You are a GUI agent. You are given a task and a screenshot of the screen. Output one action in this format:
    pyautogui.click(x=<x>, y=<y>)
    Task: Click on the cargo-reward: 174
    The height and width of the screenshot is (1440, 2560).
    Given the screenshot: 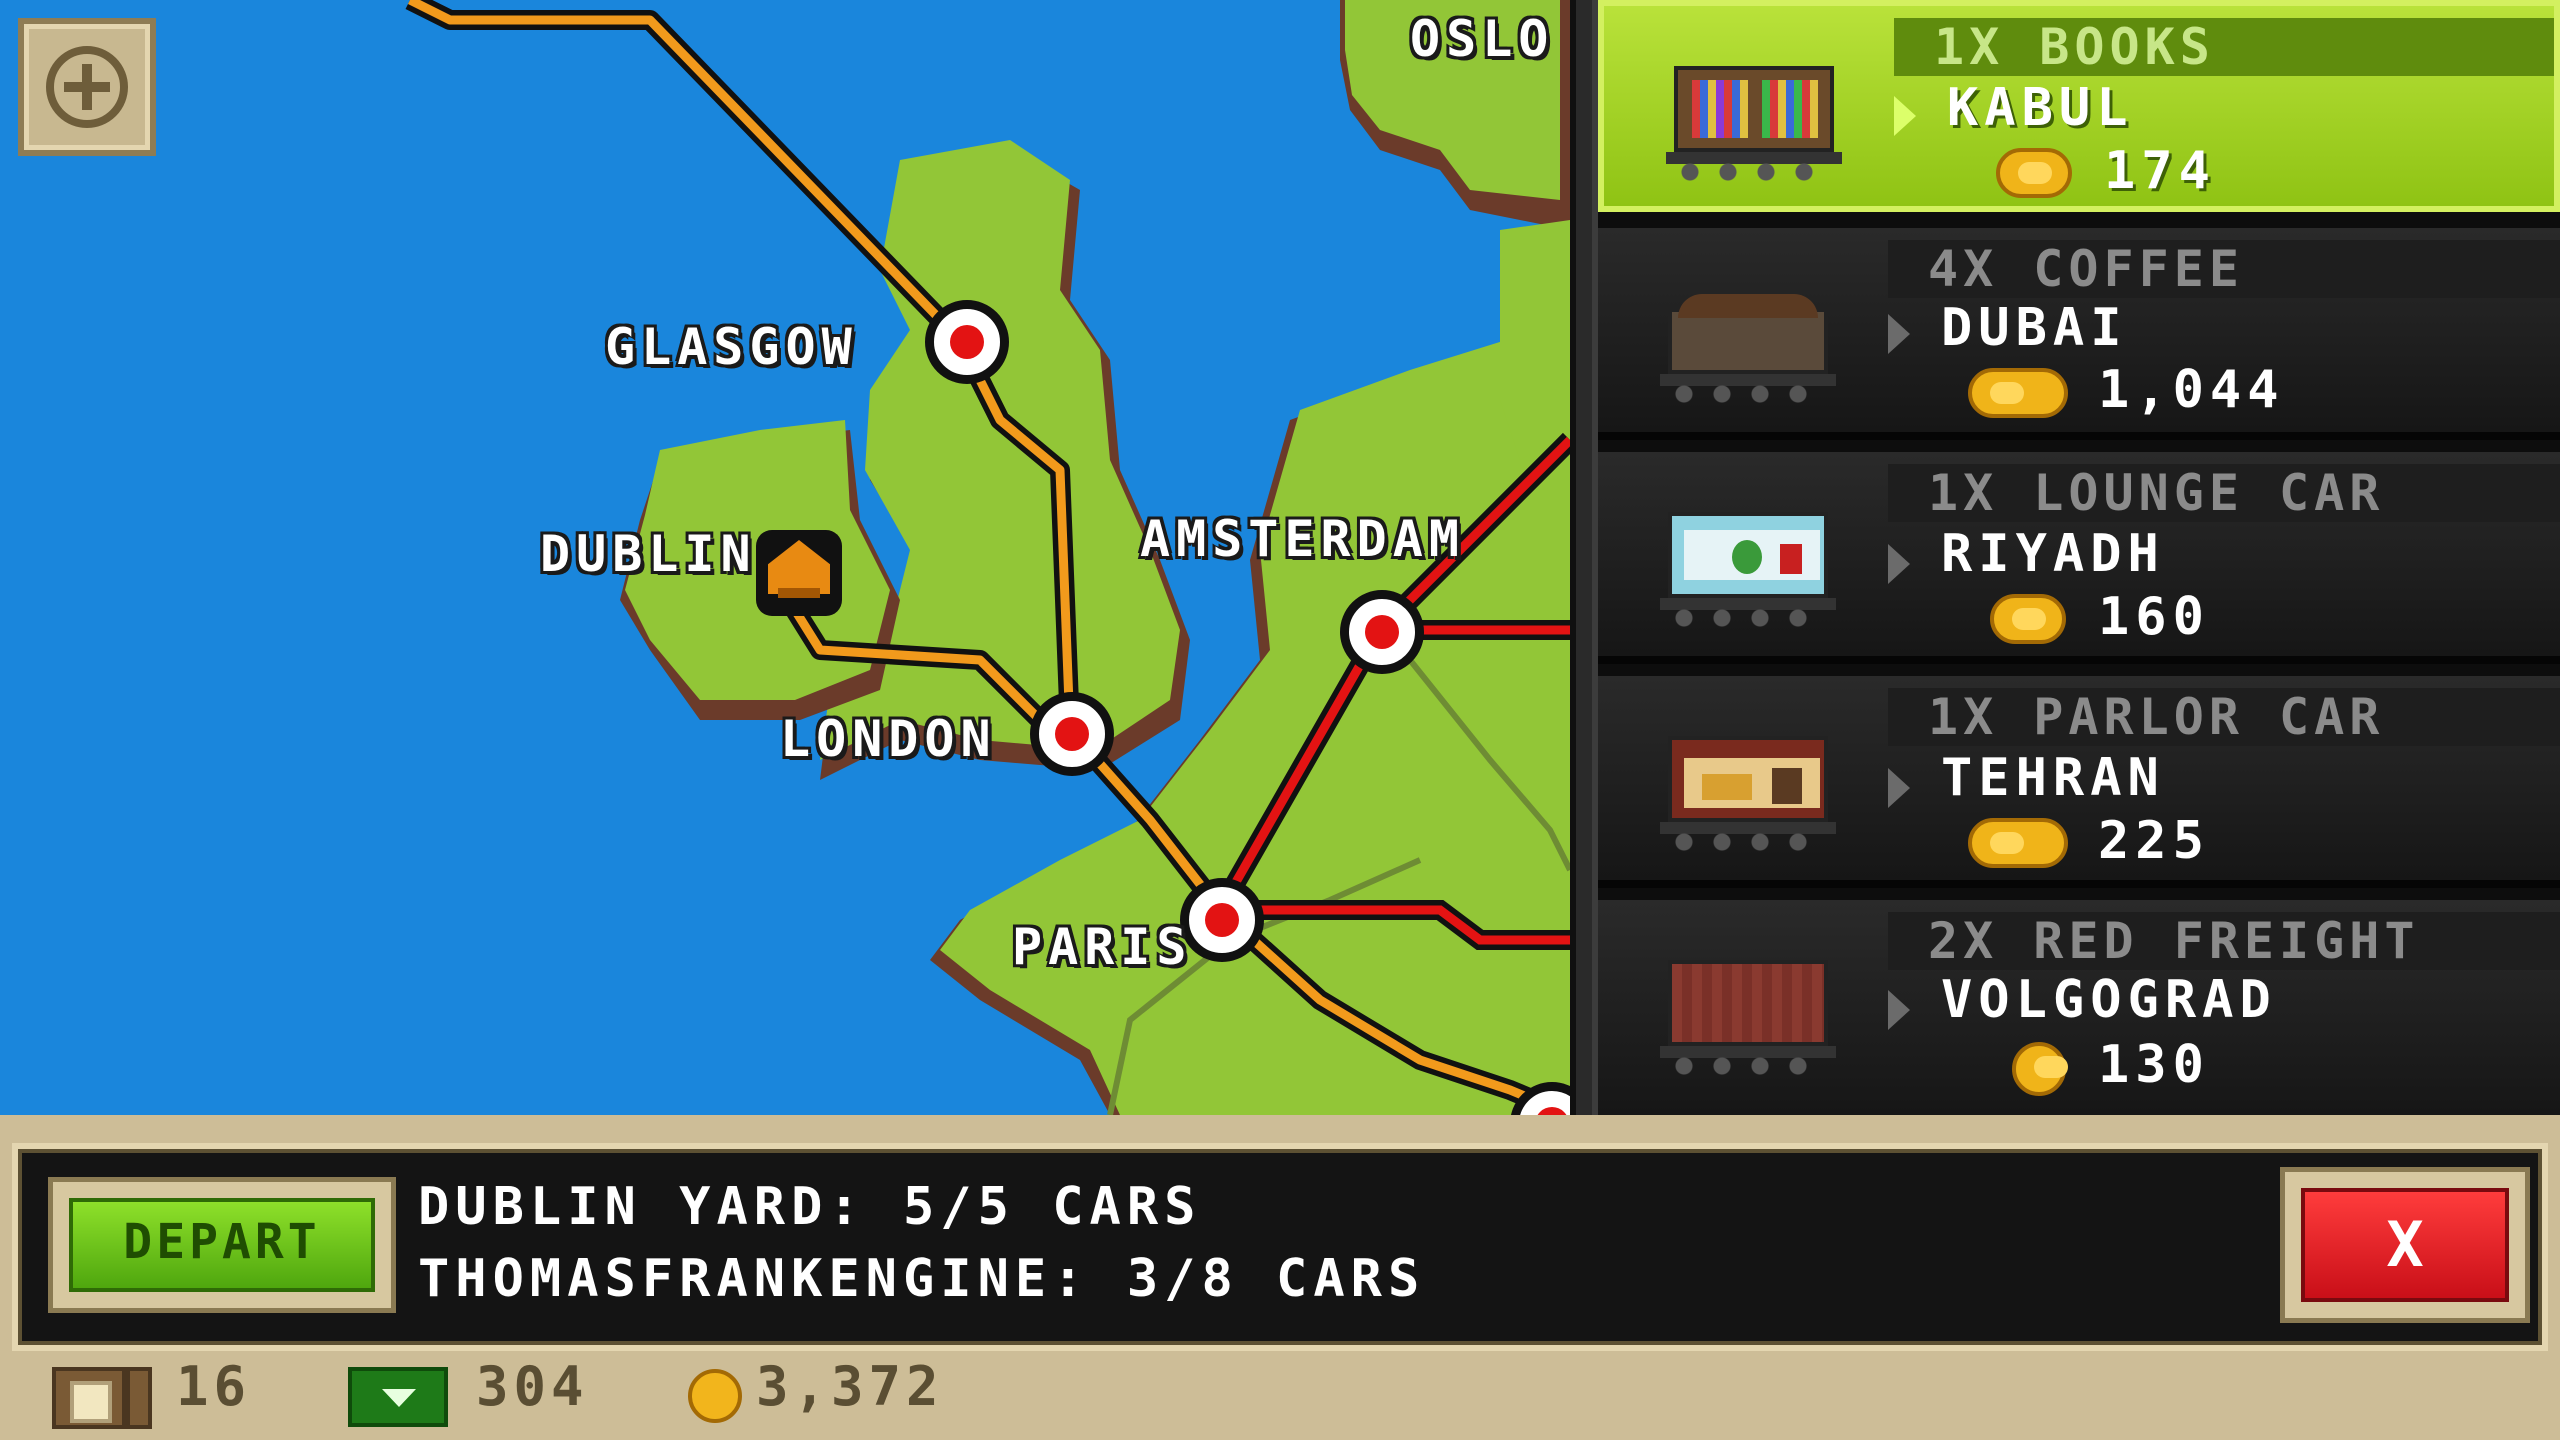 What is the action you would take?
    pyautogui.click(x=2160, y=171)
    